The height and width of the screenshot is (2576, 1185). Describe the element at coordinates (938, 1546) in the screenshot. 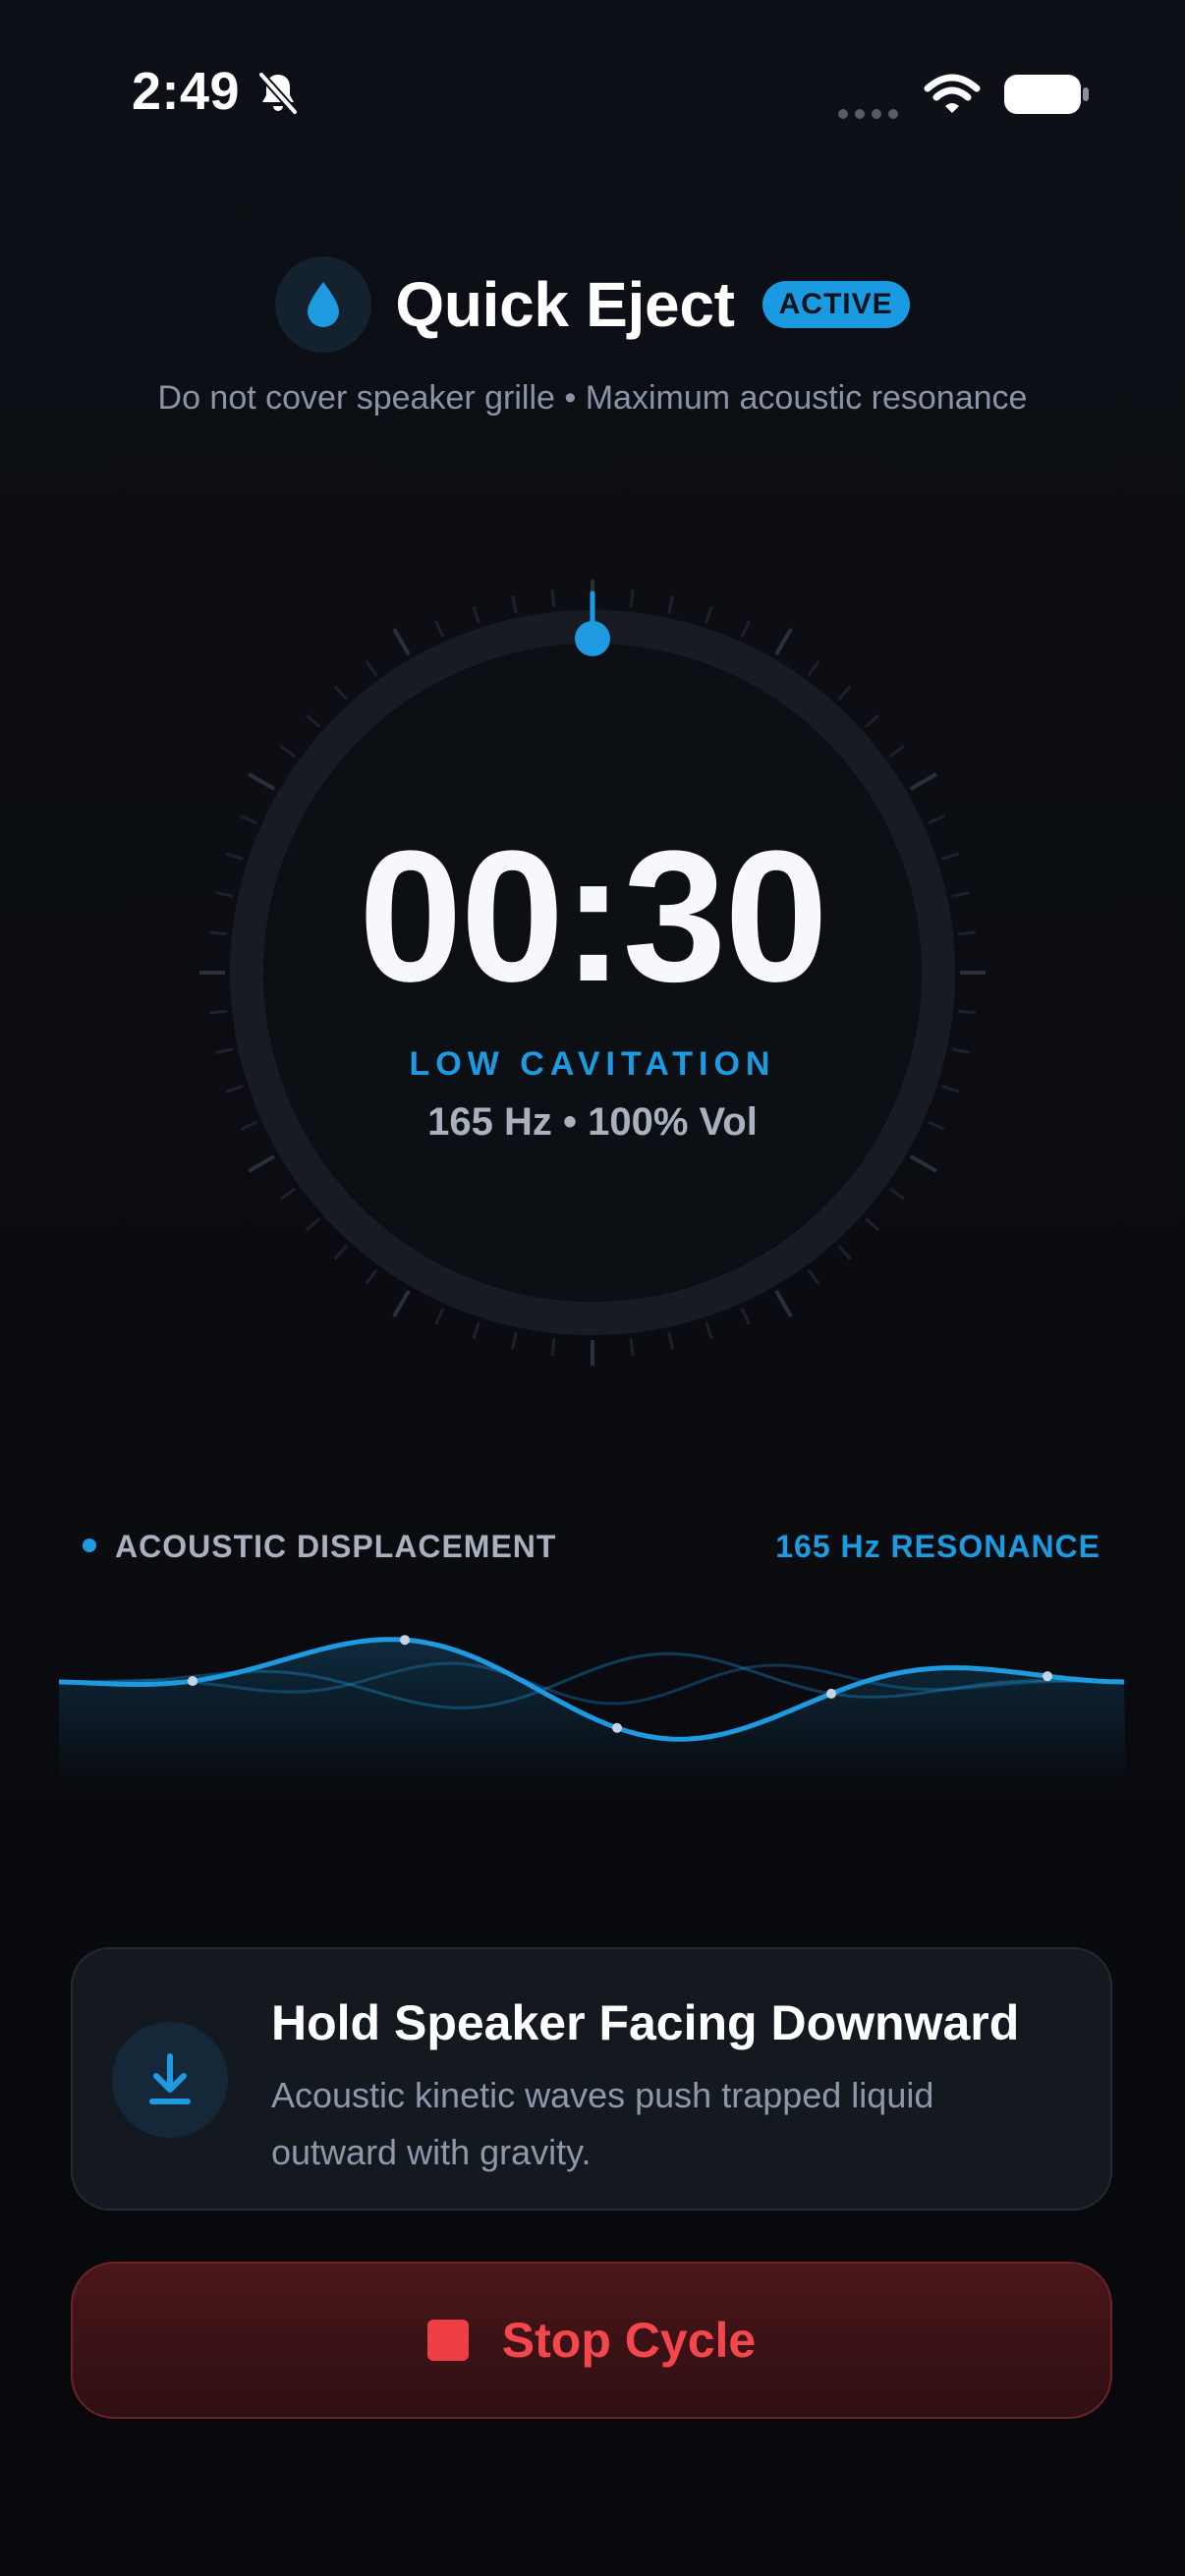

I see `resonance-label: 165 Hz RESONANCE` at that location.